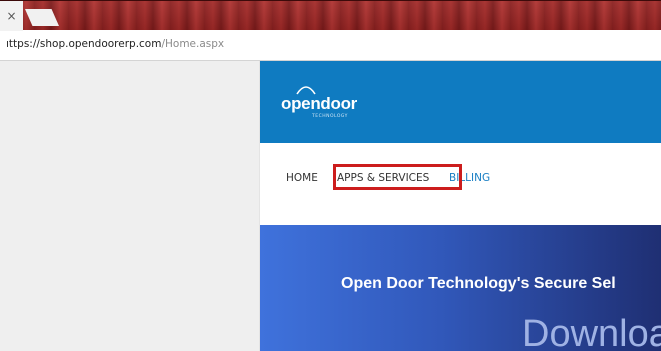 This screenshot has height=351, width=661. I want to click on logo-text: opendoor, so click(319, 103).